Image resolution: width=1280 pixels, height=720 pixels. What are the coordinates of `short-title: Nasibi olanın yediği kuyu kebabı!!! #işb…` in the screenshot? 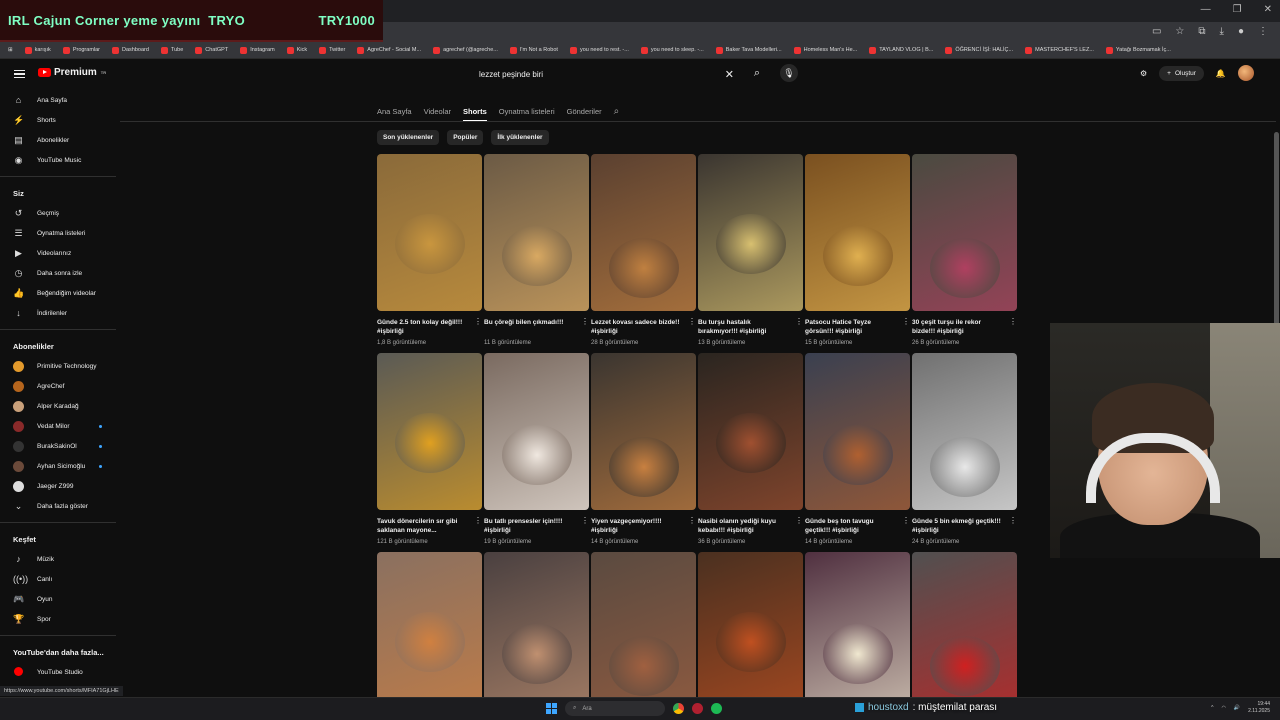 It's located at (750, 527).